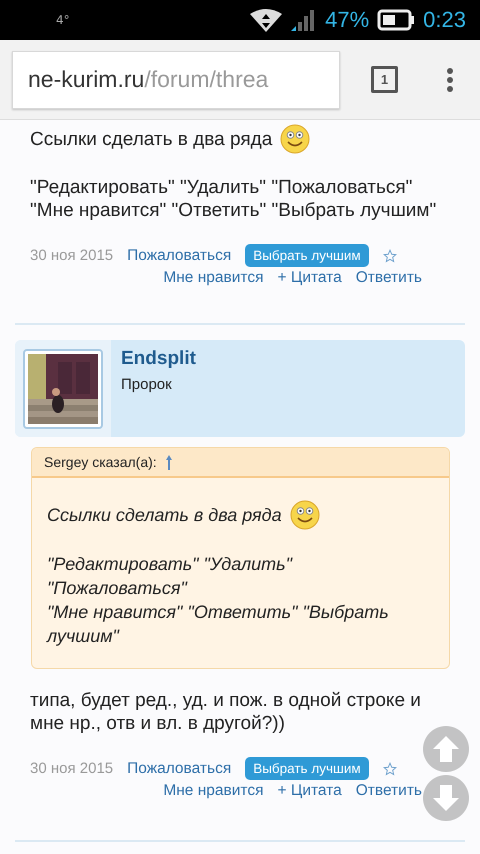  What do you see at coordinates (450, 79) in the screenshot?
I see `menu-icon` at bounding box center [450, 79].